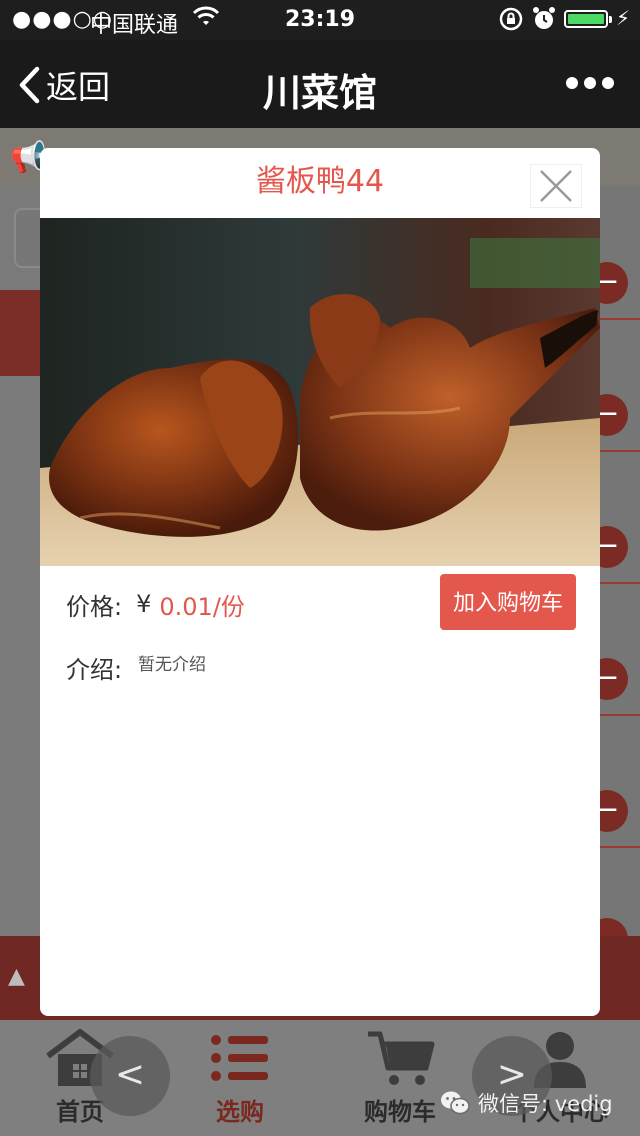 The height and width of the screenshot is (1136, 640). I want to click on chevron-left-icon: <, so click(130, 1076).